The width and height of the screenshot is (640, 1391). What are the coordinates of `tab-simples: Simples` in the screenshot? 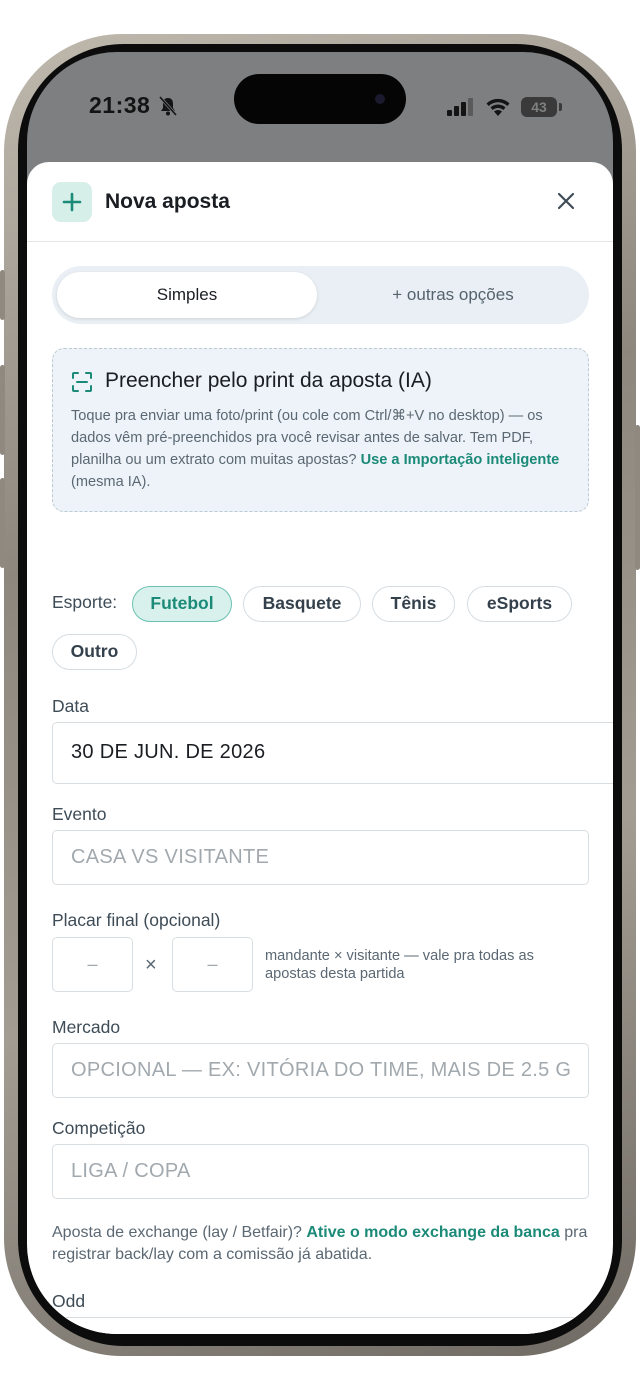 It's located at (187, 295).